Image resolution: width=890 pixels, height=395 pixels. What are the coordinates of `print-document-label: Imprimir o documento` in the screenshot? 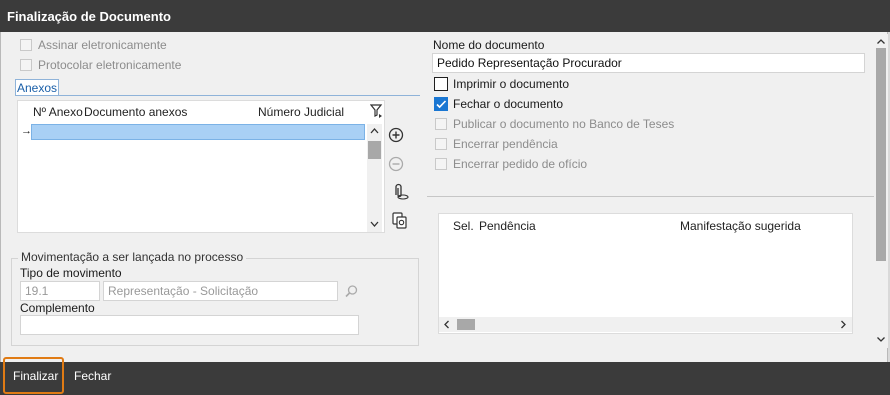 It's located at (511, 84).